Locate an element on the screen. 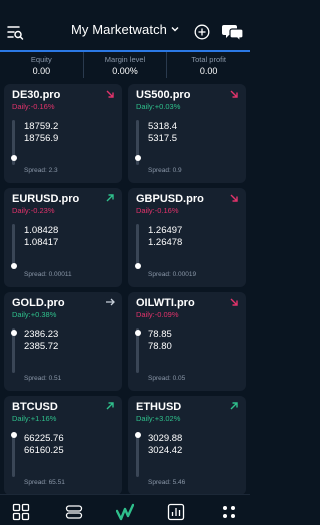 The width and height of the screenshot is (320, 525). ask-price: 1.08417 is located at coordinates (41, 242).